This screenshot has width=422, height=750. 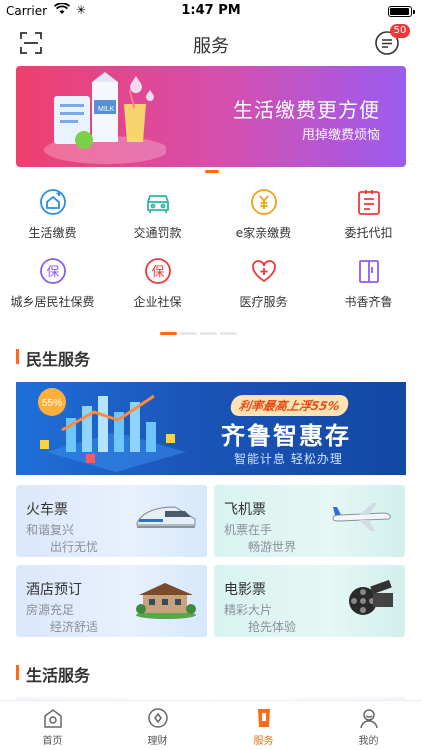 I want to click on payment-banner: MILK 生活缴费更方便 甩掉缴费烦恼, so click(x=211, y=116).